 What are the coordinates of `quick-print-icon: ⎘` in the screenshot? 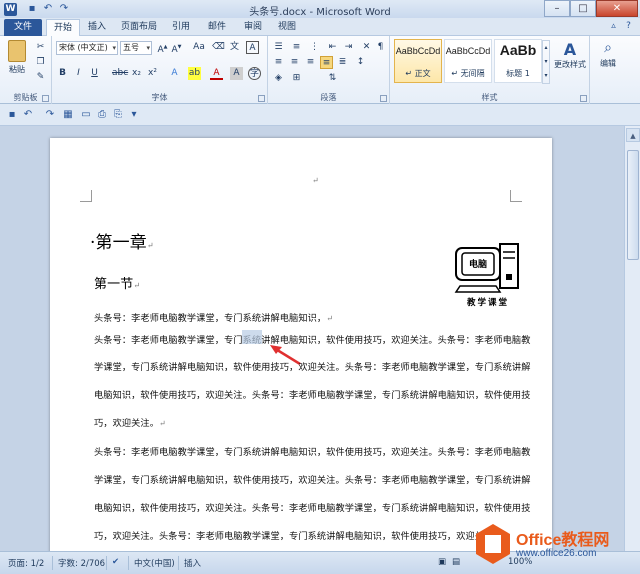 It's located at (118, 115).